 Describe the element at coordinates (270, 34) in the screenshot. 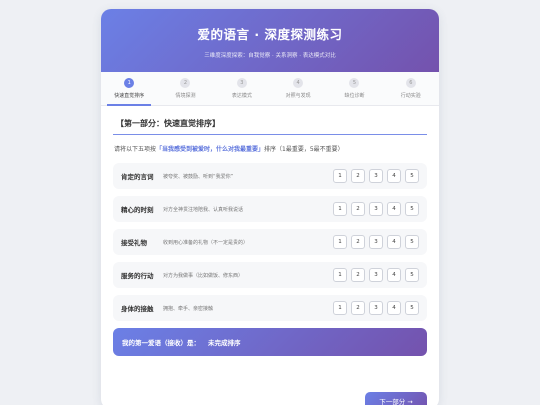

I see `page-title: 爱的语言 · 深度探测练习` at that location.